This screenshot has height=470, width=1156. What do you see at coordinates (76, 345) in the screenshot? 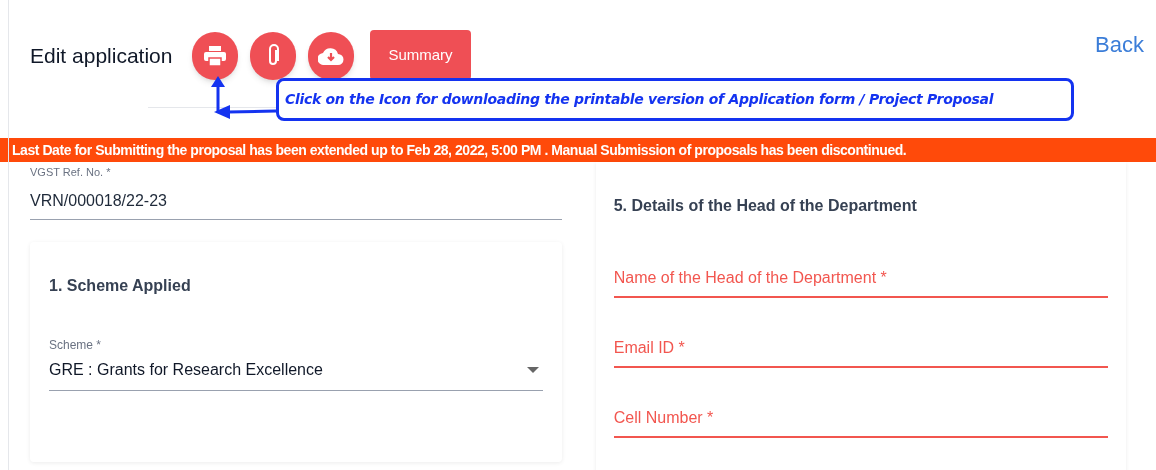
I see `field-label: Scheme *` at bounding box center [76, 345].